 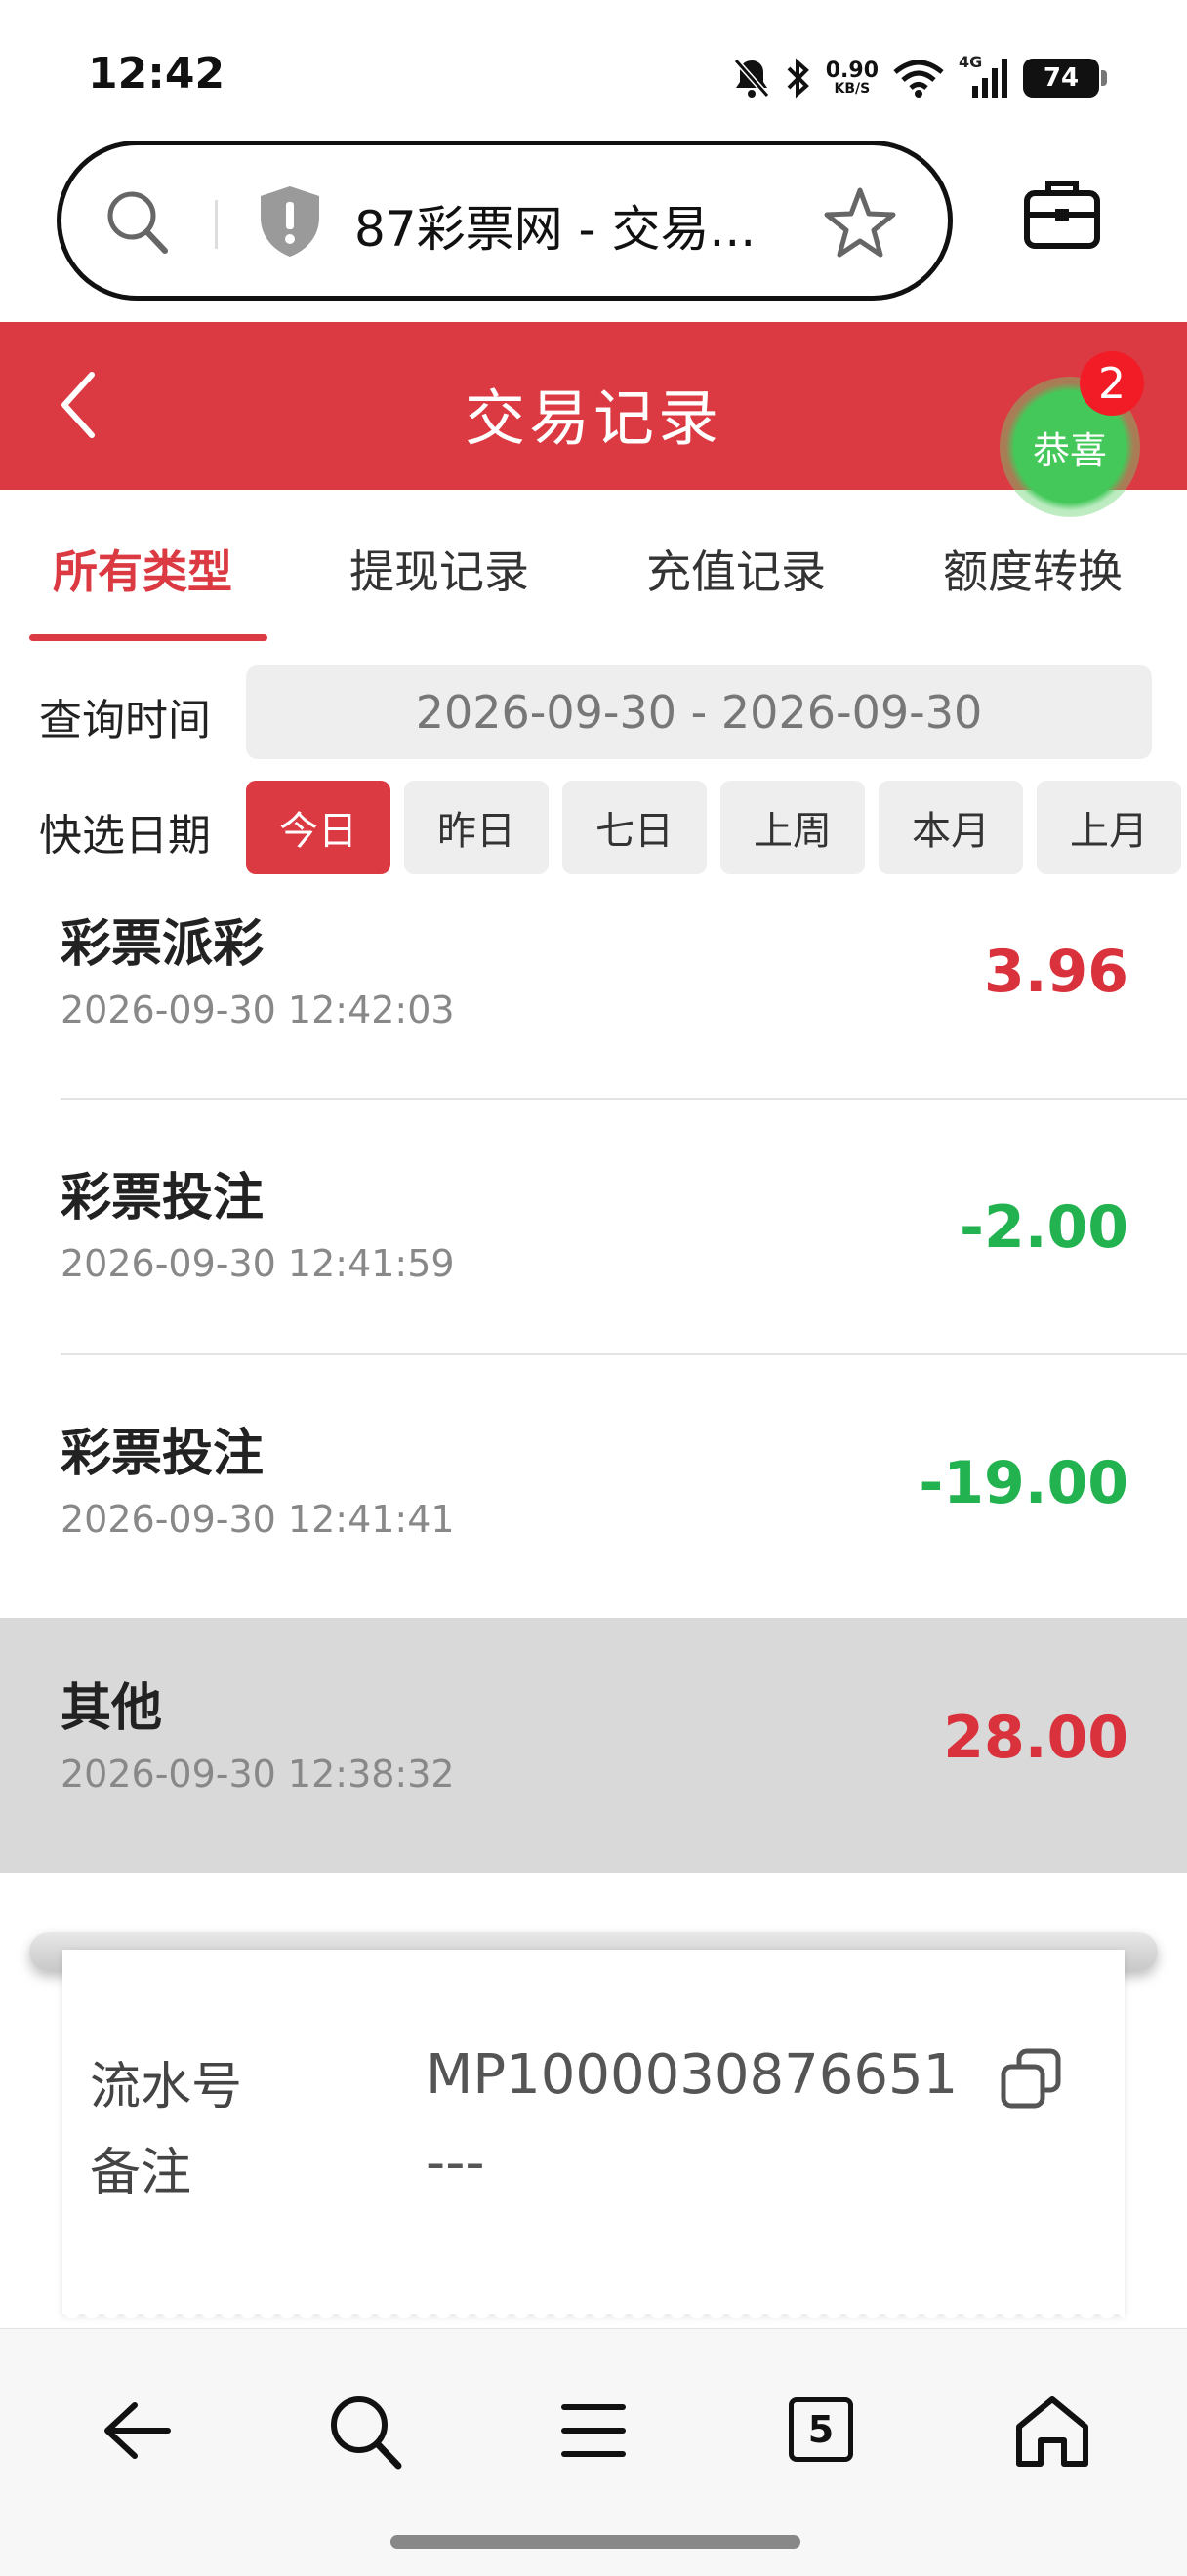 What do you see at coordinates (148, 637) in the screenshot?
I see `active-tab-indicator` at bounding box center [148, 637].